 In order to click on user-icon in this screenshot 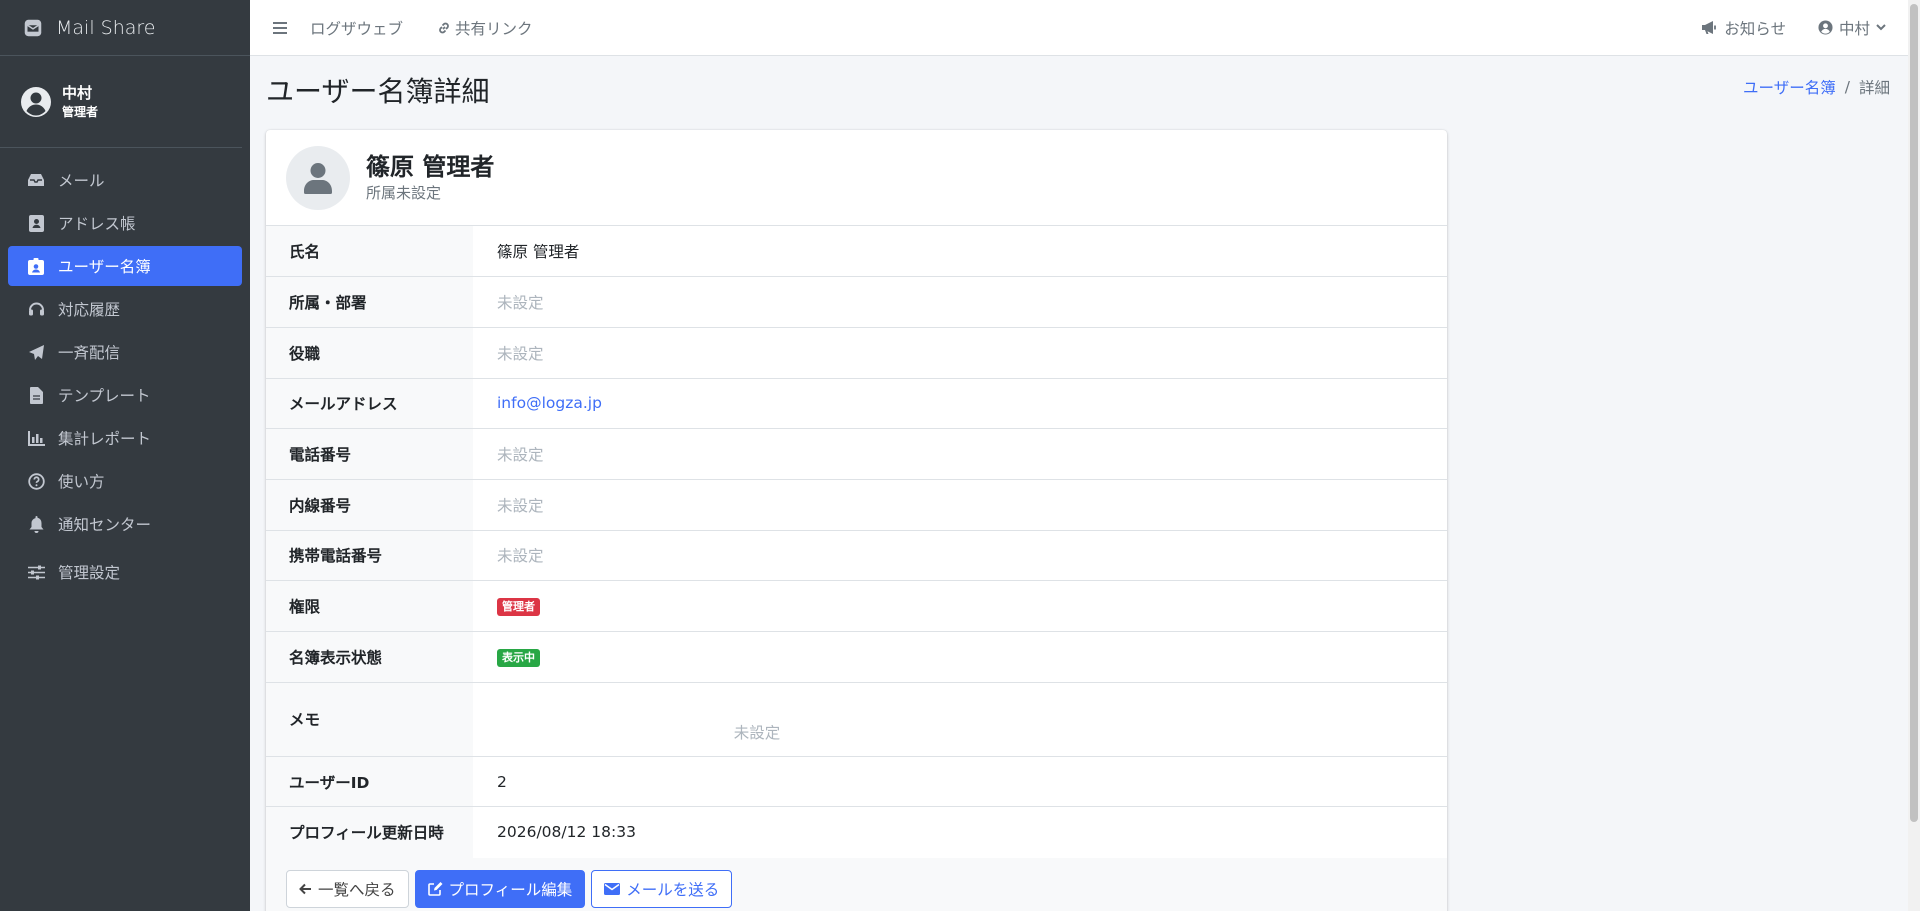, I will do `click(318, 178)`.